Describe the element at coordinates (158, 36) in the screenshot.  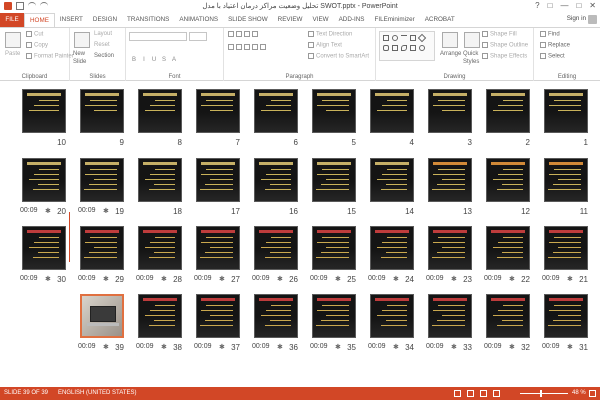
I see `font-name-combo` at that location.